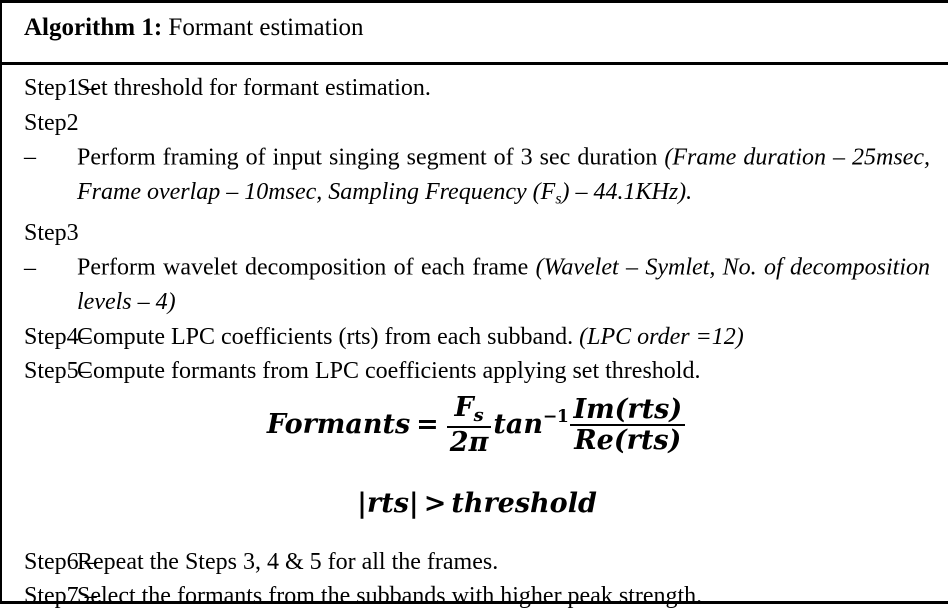 This screenshot has width=948, height=614. Describe the element at coordinates (518, 424) in the screenshot. I see `formula-tan: tan` at that location.